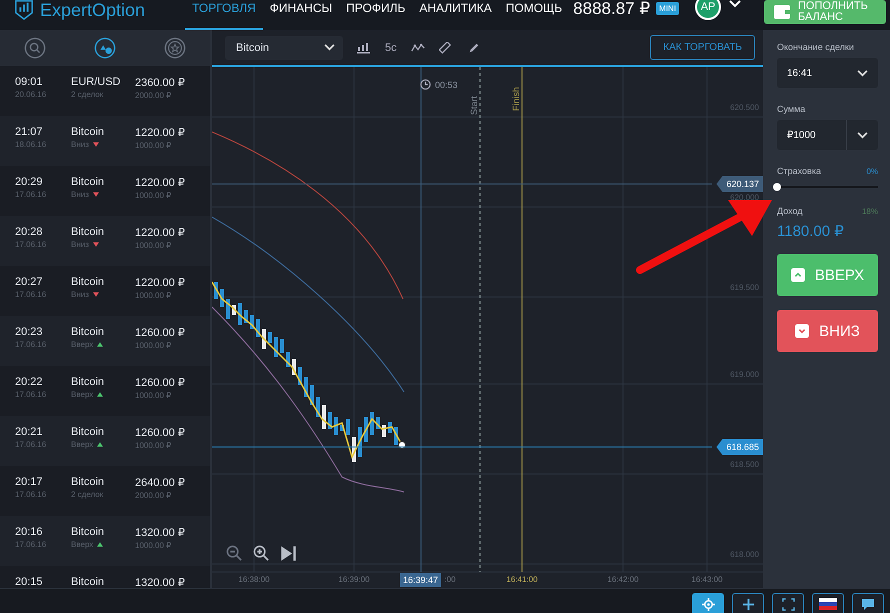 This screenshot has width=890, height=613. Describe the element at coordinates (522, 579) in the screenshot. I see `time-axis-label: 16:41:00` at that location.